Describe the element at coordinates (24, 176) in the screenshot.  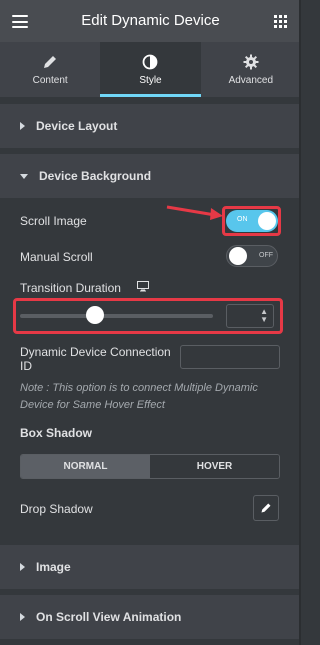
I see `caret-down-icon` at that location.